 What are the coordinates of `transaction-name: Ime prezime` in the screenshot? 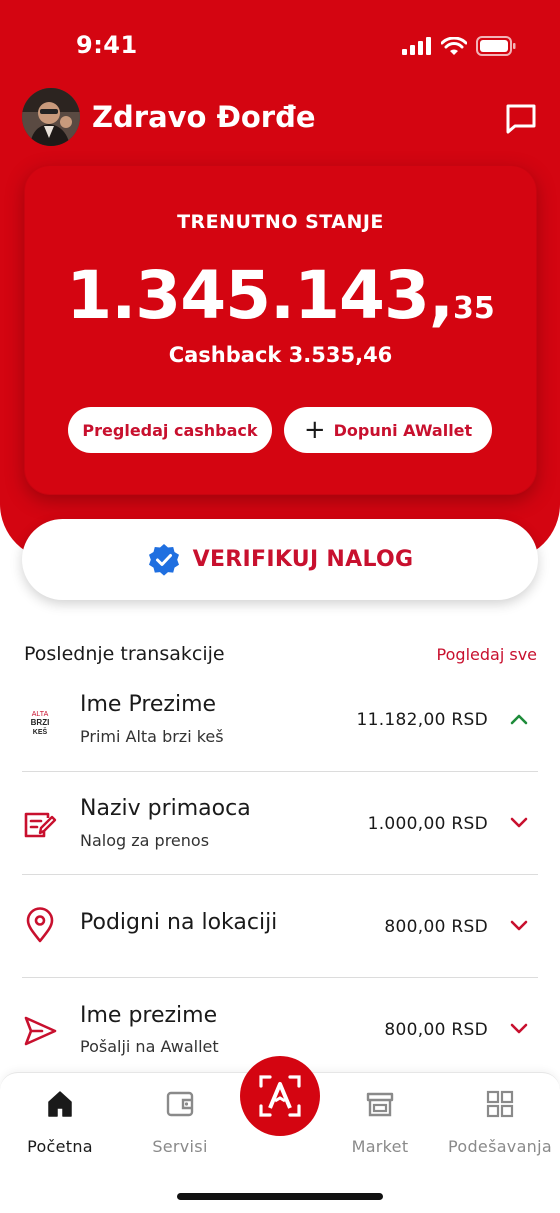 It's located at (149, 1015).